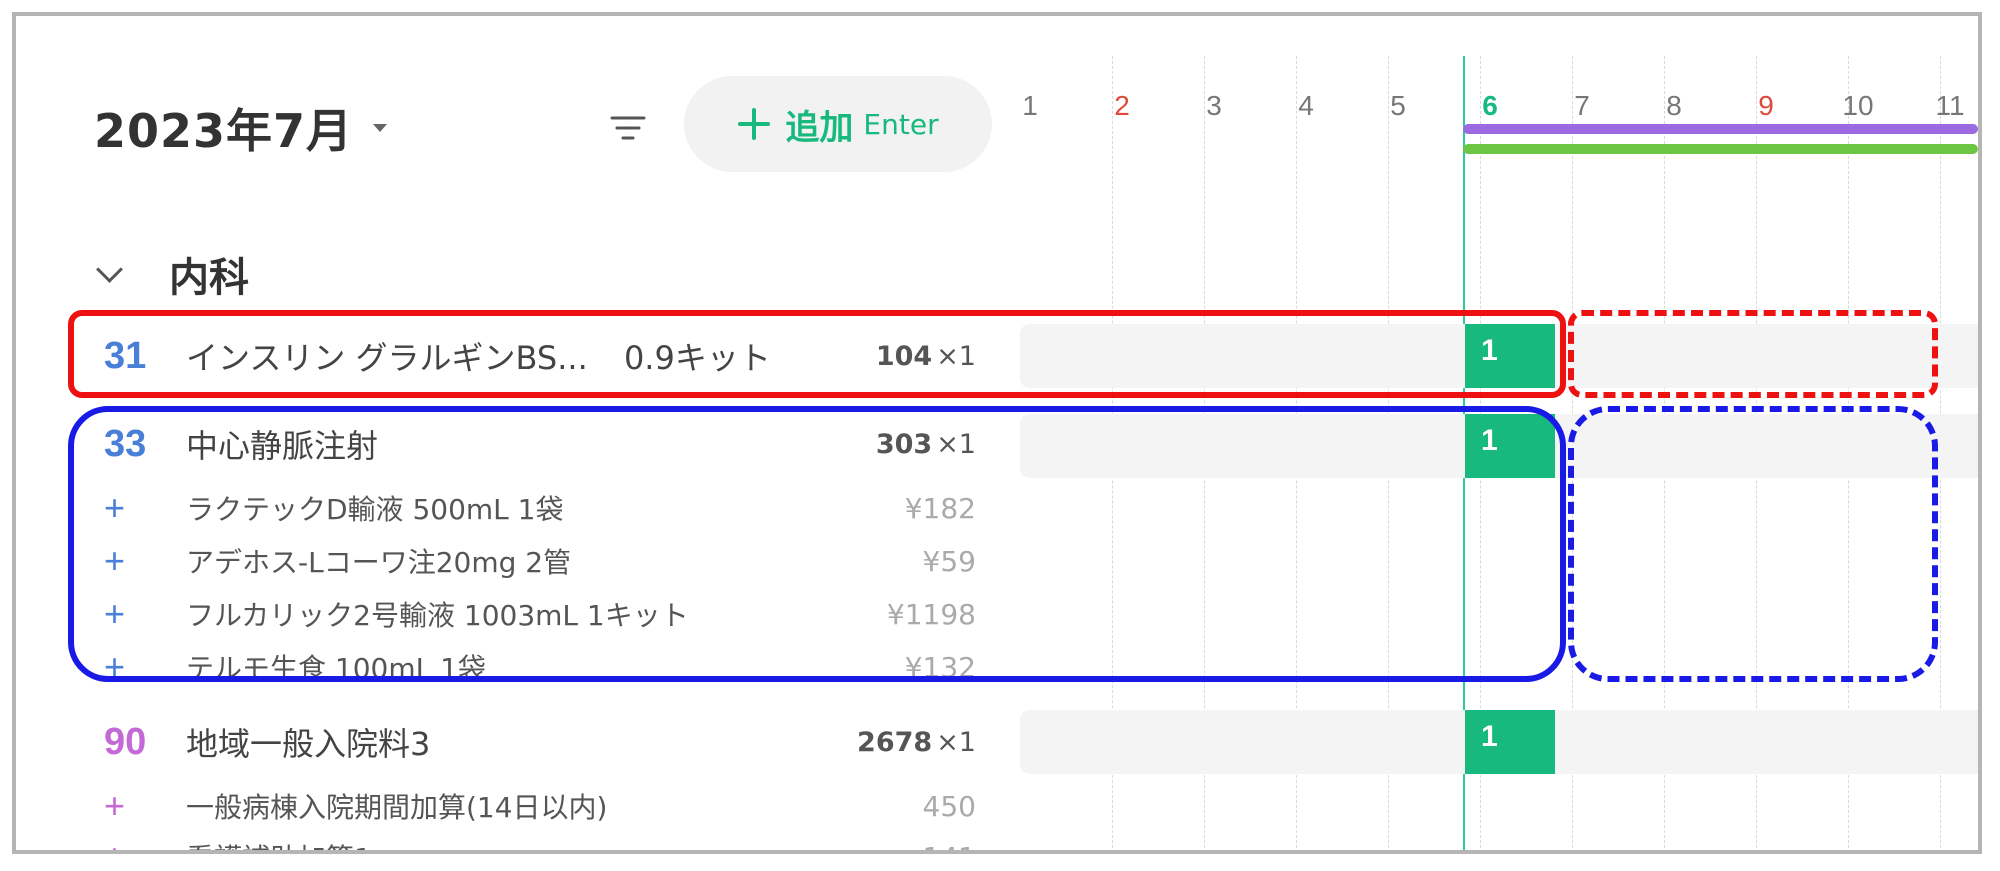 The image size is (2000, 871). What do you see at coordinates (379, 562) in the screenshot?
I see `item-name: アデホス-Lコーワ注20mg 2管` at bounding box center [379, 562].